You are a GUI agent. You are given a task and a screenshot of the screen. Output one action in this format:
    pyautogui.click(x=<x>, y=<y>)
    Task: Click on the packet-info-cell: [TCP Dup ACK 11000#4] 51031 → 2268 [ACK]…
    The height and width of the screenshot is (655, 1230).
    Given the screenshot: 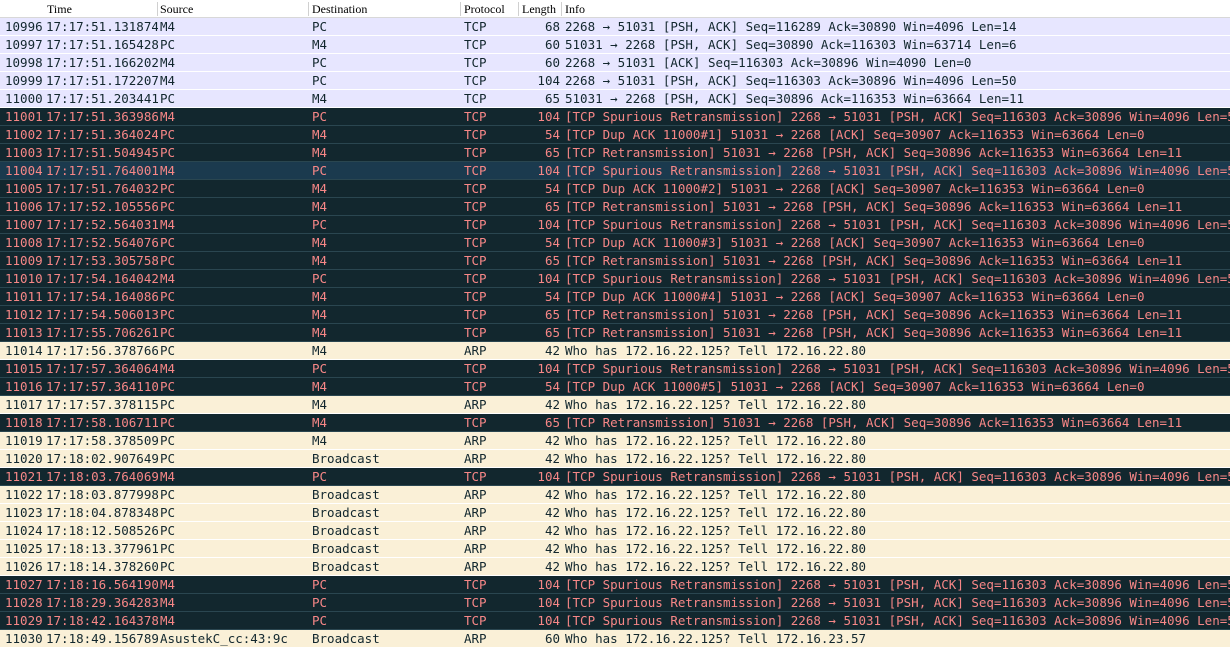 What is the action you would take?
    pyautogui.click(x=855, y=296)
    